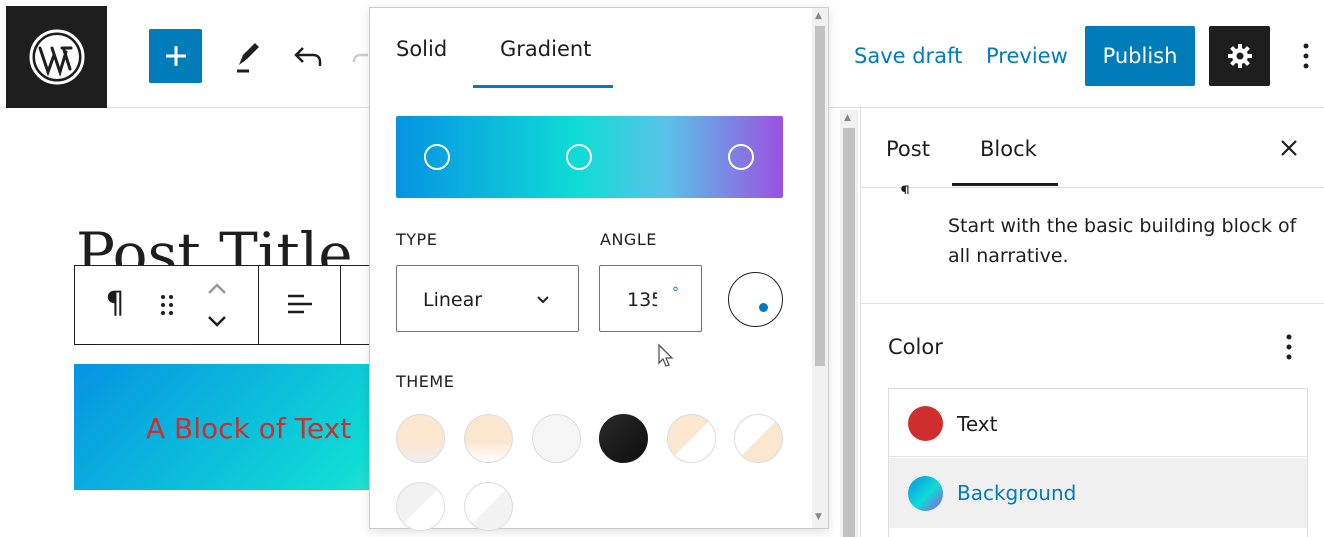  I want to click on angle-label: ANGLE, so click(628, 239).